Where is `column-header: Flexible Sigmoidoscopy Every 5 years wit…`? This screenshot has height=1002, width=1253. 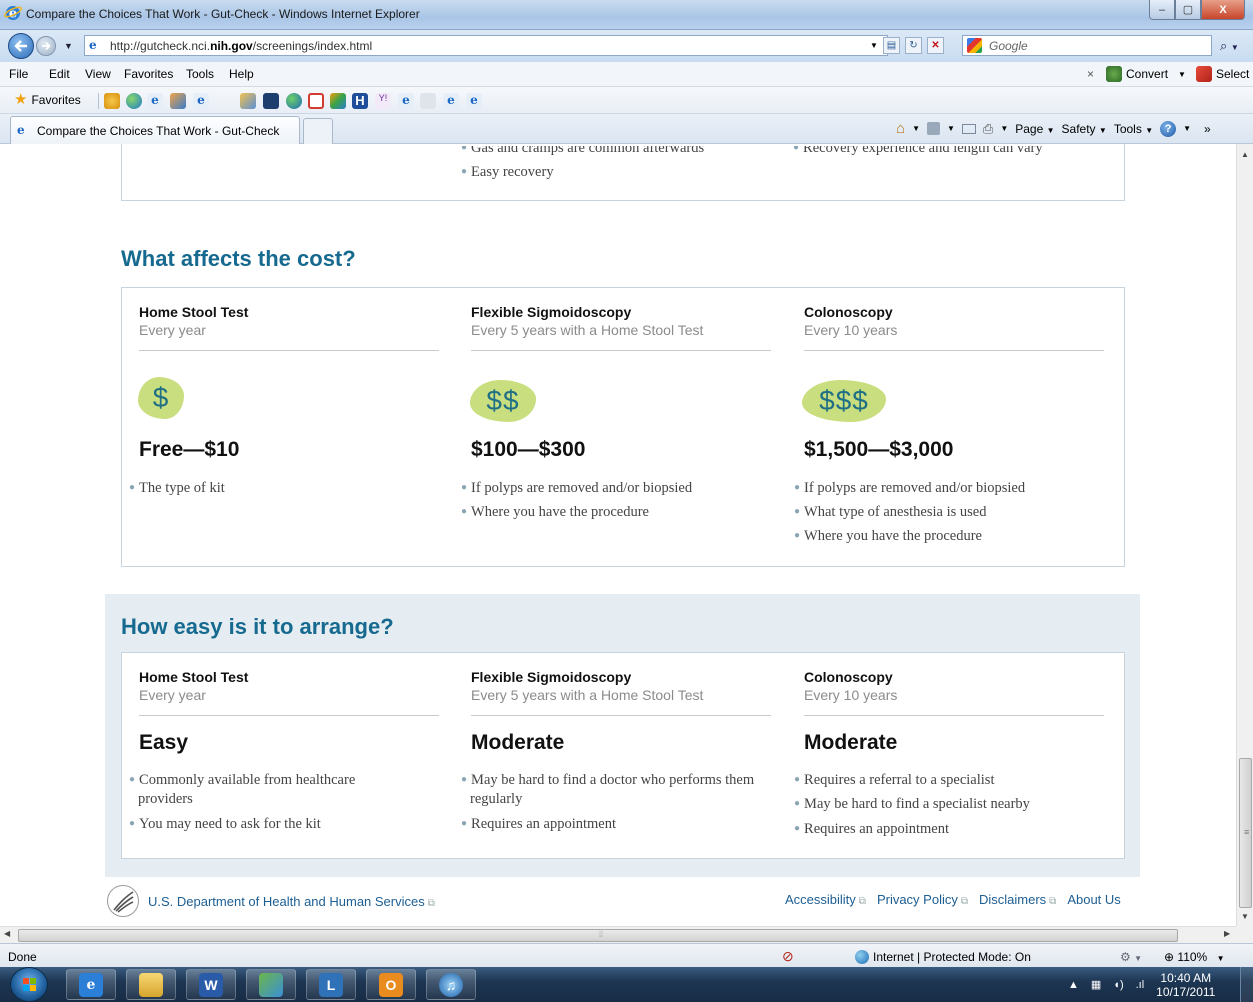 column-header: Flexible Sigmoidoscopy Every 5 years wit… is located at coordinates (587, 686).